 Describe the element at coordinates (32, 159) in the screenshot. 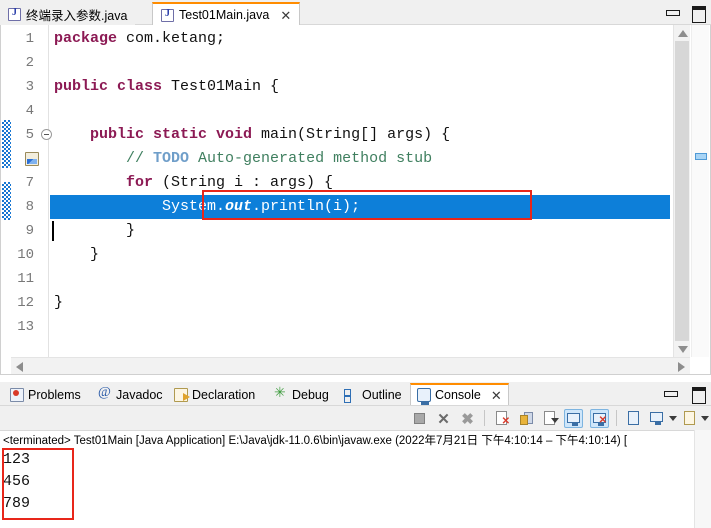

I see `todo-task-marker-icon` at that location.